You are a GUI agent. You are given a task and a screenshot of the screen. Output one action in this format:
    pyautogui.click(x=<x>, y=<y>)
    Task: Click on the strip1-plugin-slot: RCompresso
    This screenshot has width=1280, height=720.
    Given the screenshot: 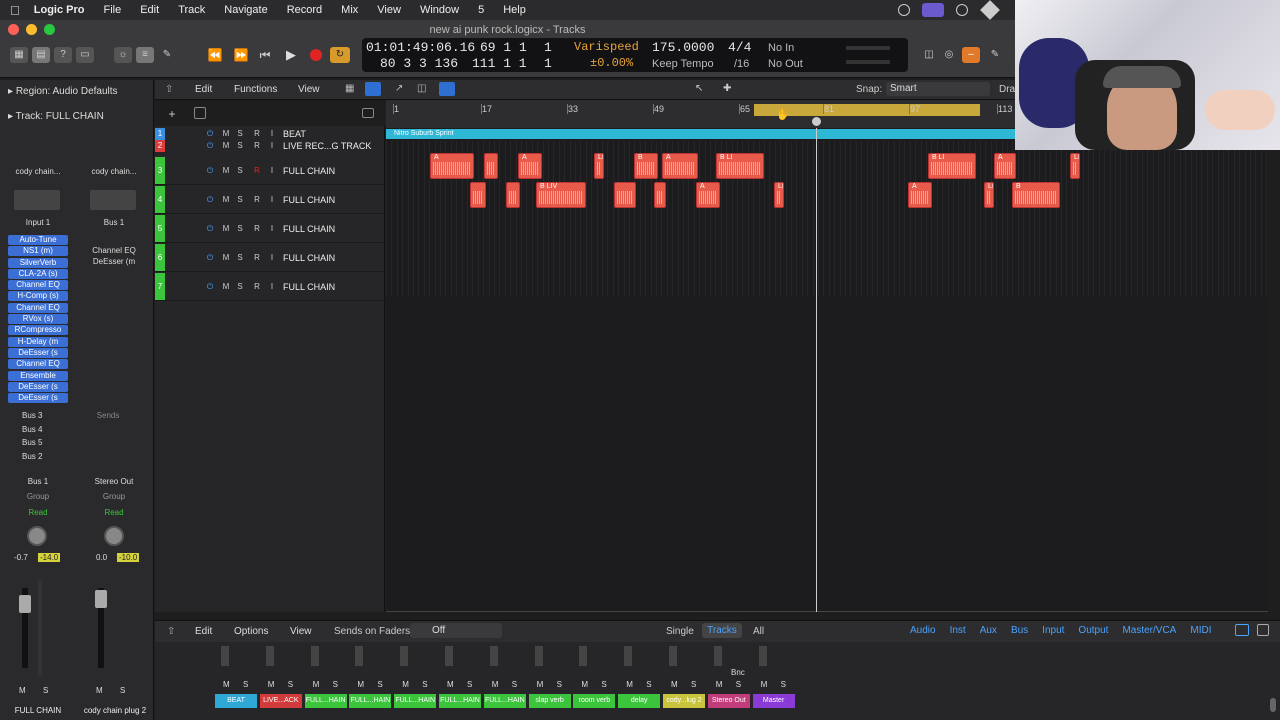 What is the action you would take?
    pyautogui.click(x=38, y=330)
    